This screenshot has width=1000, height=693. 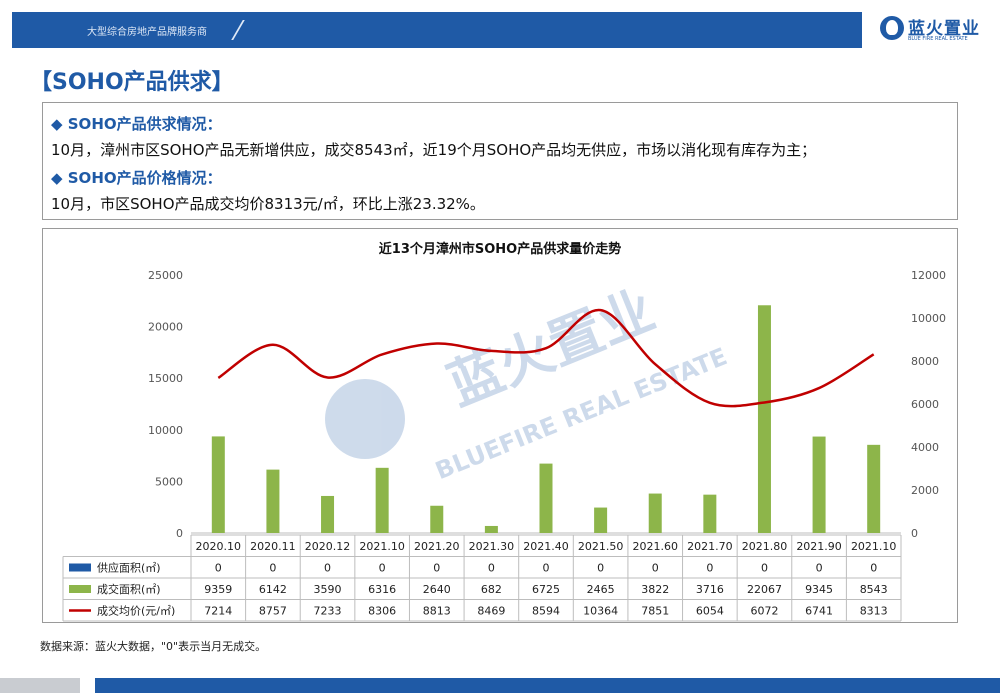 What do you see at coordinates (710, 589) in the screenshot?
I see `data-label: 3716` at bounding box center [710, 589].